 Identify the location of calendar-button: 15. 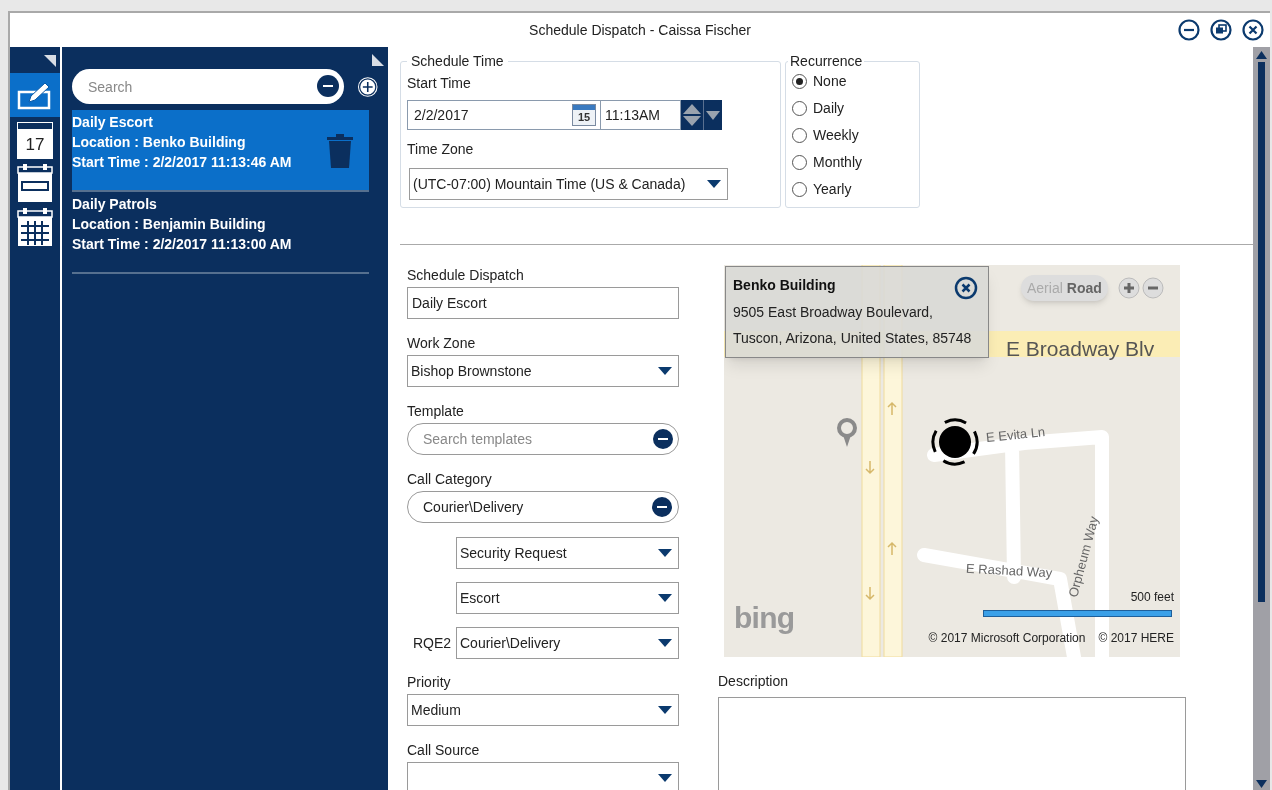
(584, 115).